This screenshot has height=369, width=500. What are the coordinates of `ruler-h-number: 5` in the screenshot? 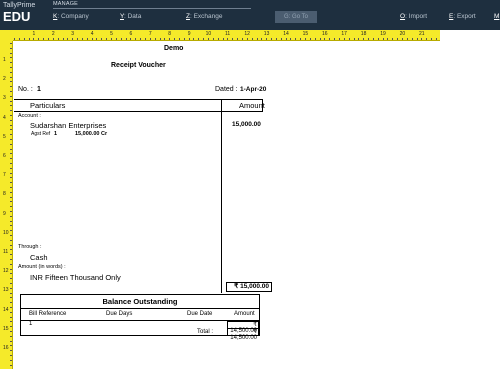 It's located at (111, 34).